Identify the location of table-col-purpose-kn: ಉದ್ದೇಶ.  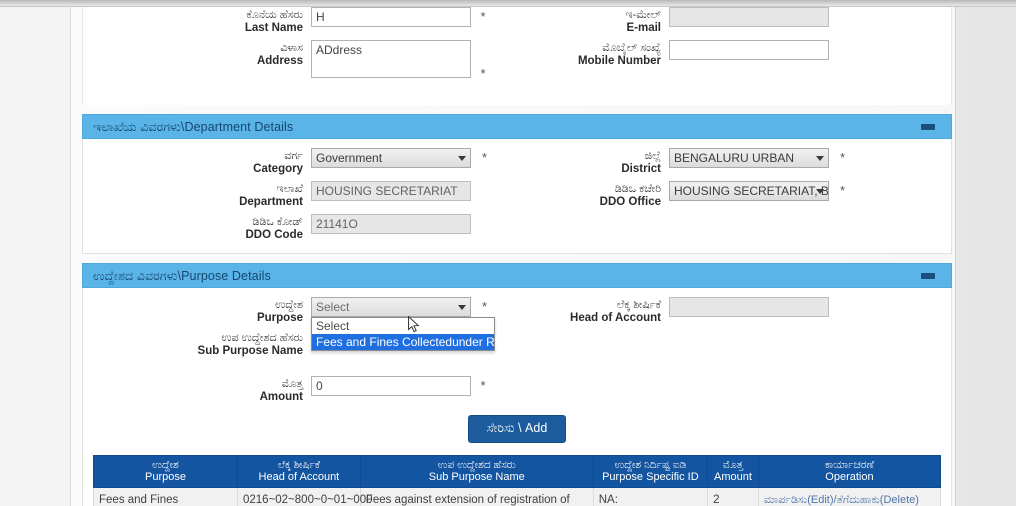
(165, 465).